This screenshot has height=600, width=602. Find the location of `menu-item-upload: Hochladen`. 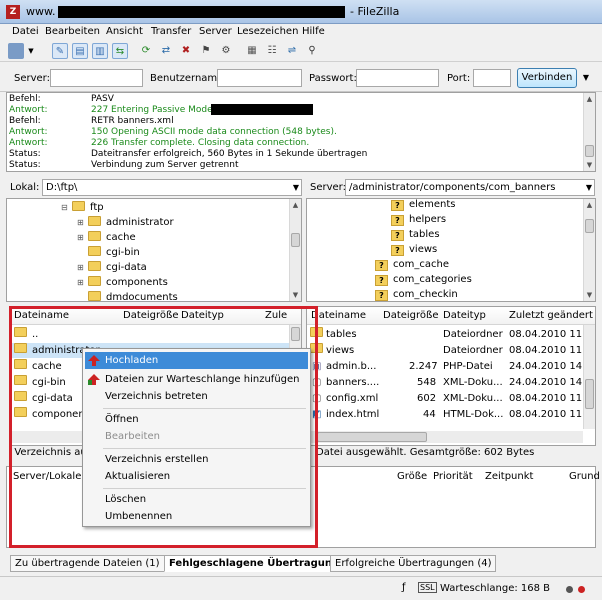

menu-item-upload: Hochladen is located at coordinates (196, 360).